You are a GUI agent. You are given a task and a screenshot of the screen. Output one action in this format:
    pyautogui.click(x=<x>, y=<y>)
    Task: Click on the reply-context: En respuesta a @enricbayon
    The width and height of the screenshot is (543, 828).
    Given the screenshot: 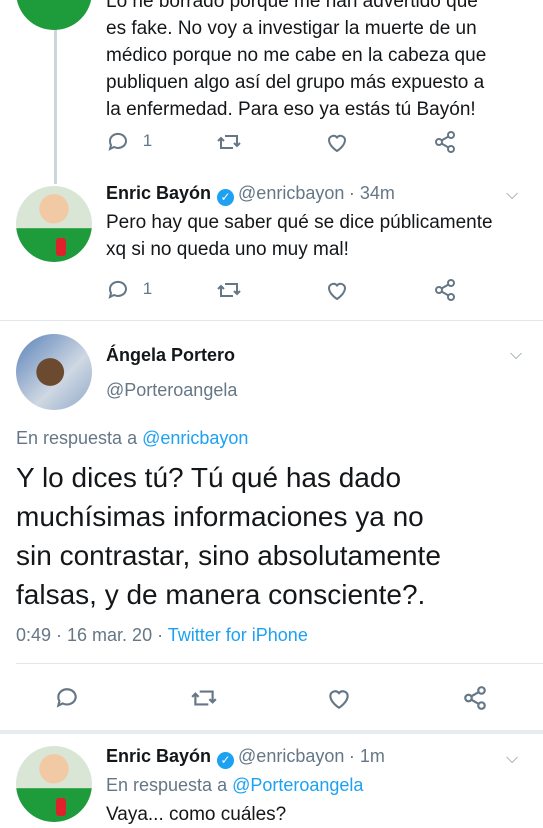 What is the action you would take?
    pyautogui.click(x=132, y=438)
    